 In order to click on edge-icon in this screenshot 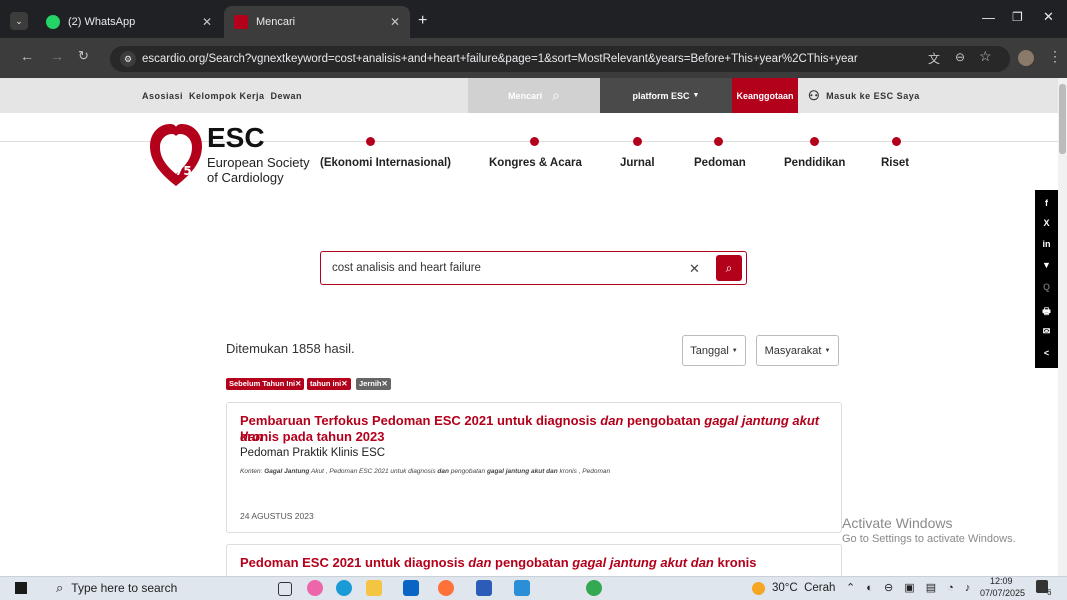, I will do `click(344, 588)`.